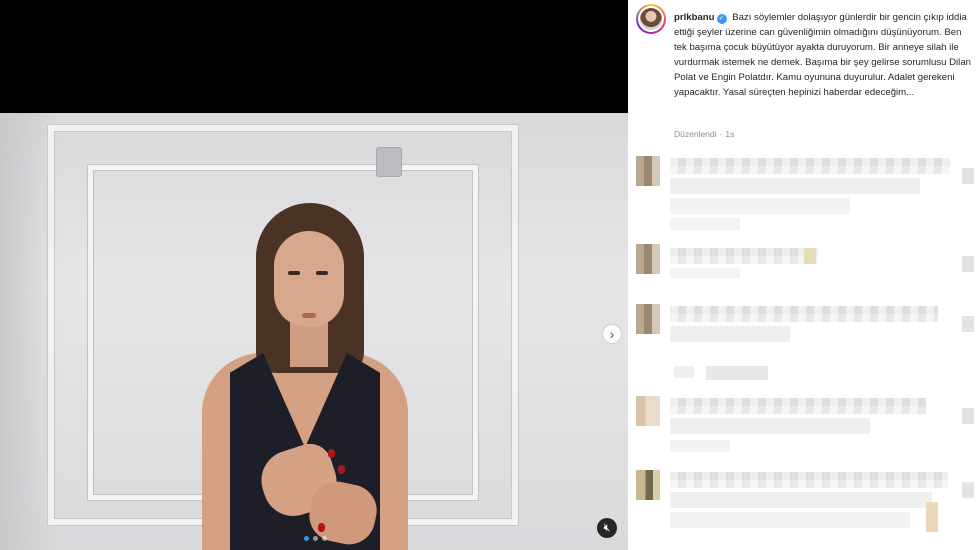 The height and width of the screenshot is (550, 980). What do you see at coordinates (322, 273) in the screenshot?
I see `person-eye-right` at bounding box center [322, 273].